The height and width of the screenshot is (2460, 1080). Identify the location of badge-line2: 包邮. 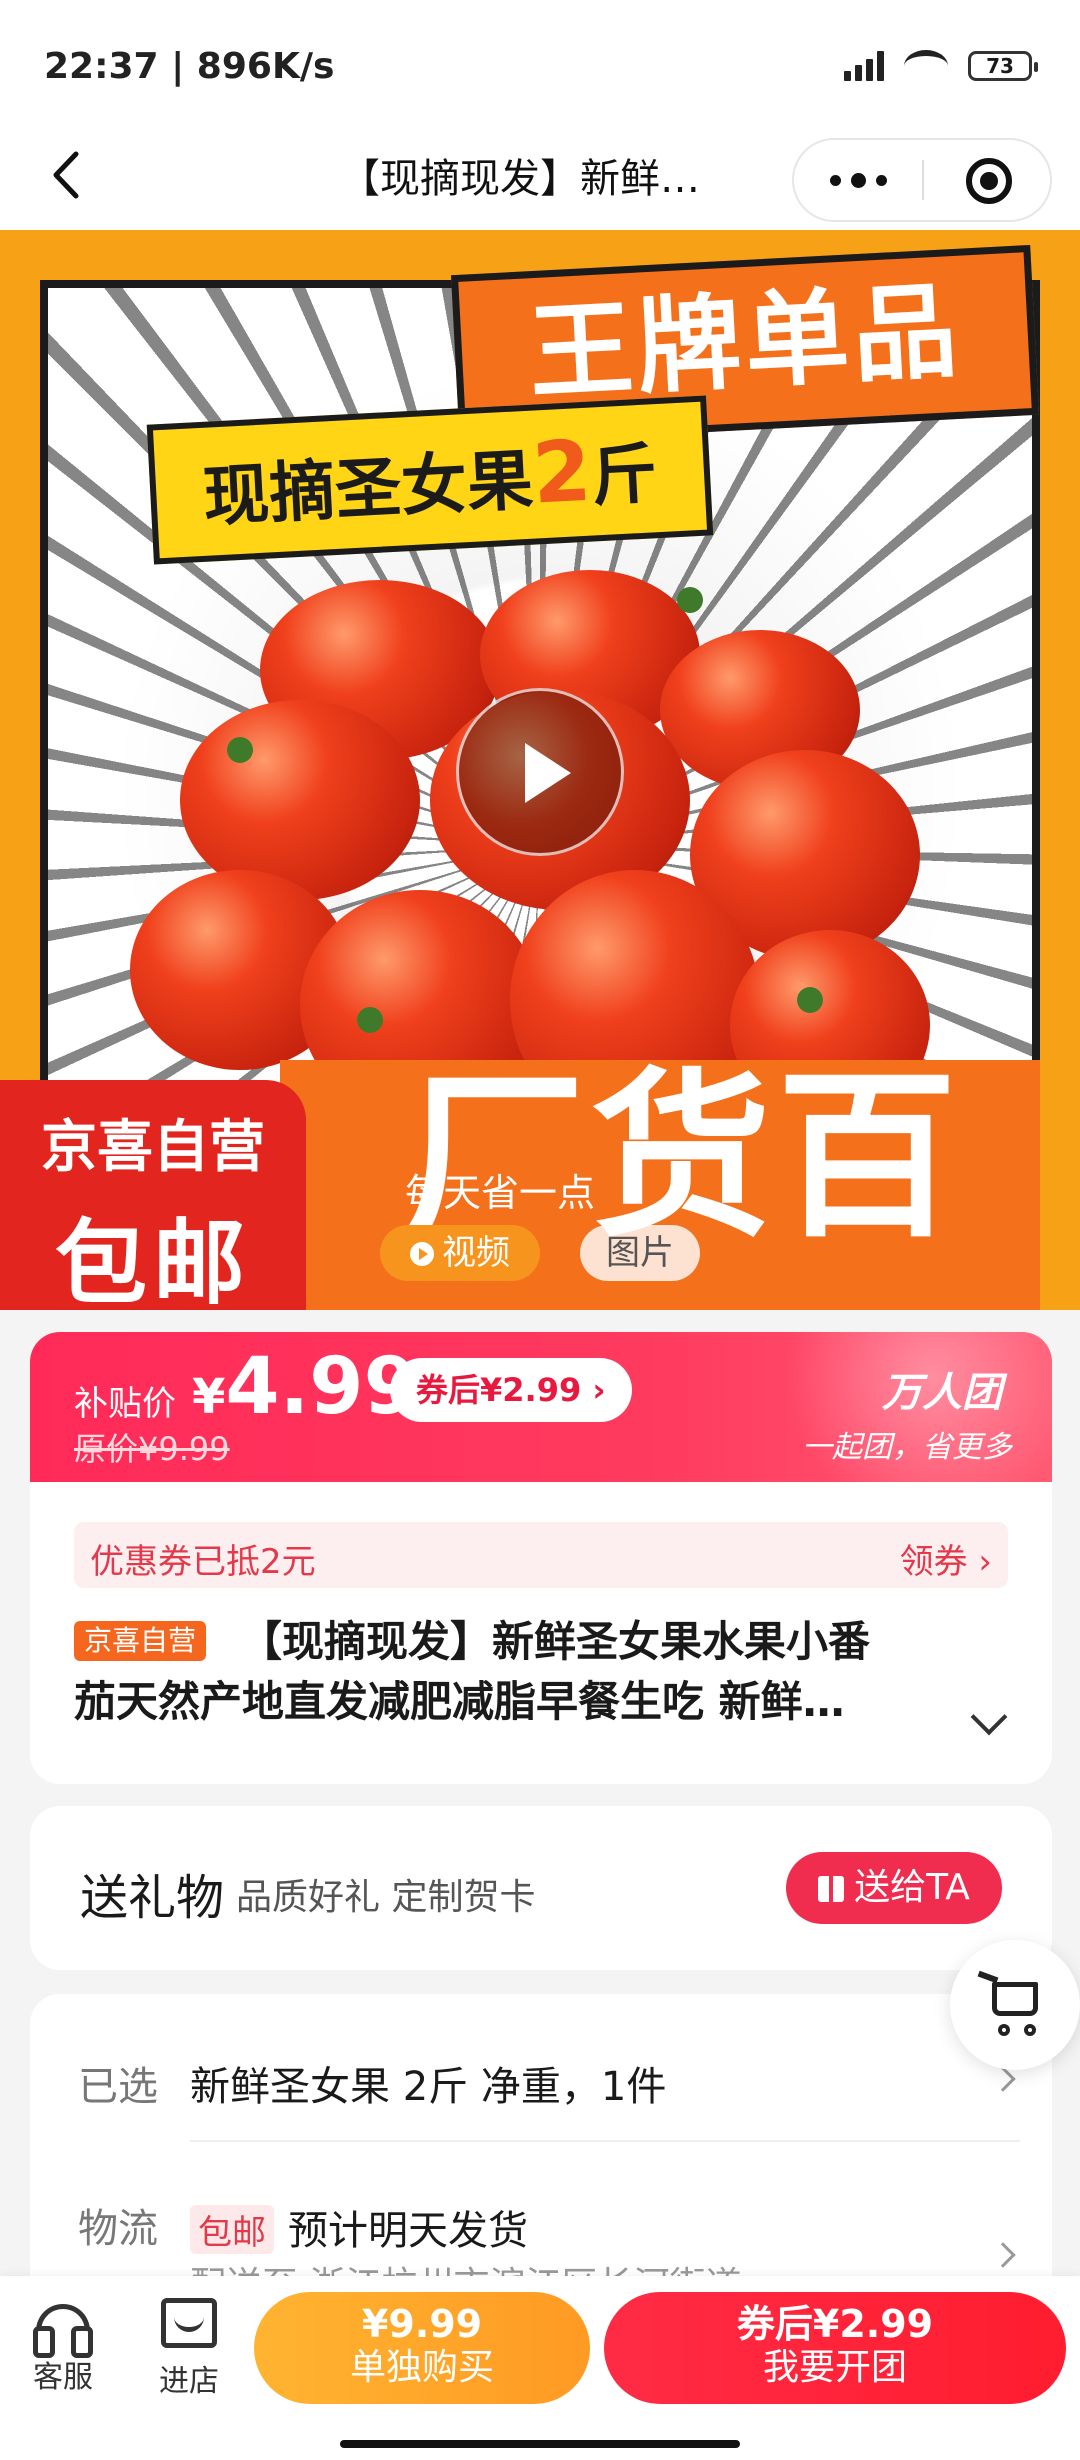
(152, 1260).